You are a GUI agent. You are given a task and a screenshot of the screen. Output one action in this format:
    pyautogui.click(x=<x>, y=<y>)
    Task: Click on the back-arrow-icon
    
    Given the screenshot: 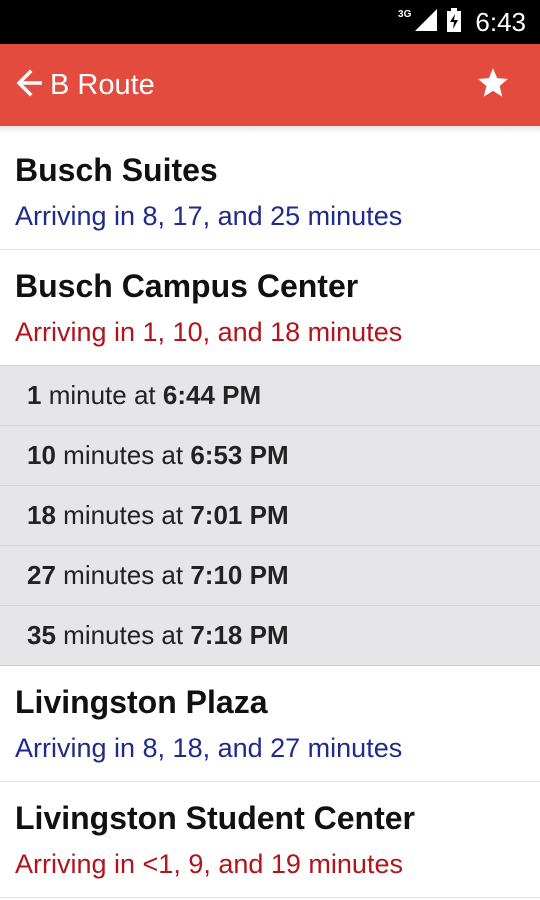 What is the action you would take?
    pyautogui.click(x=29, y=85)
    